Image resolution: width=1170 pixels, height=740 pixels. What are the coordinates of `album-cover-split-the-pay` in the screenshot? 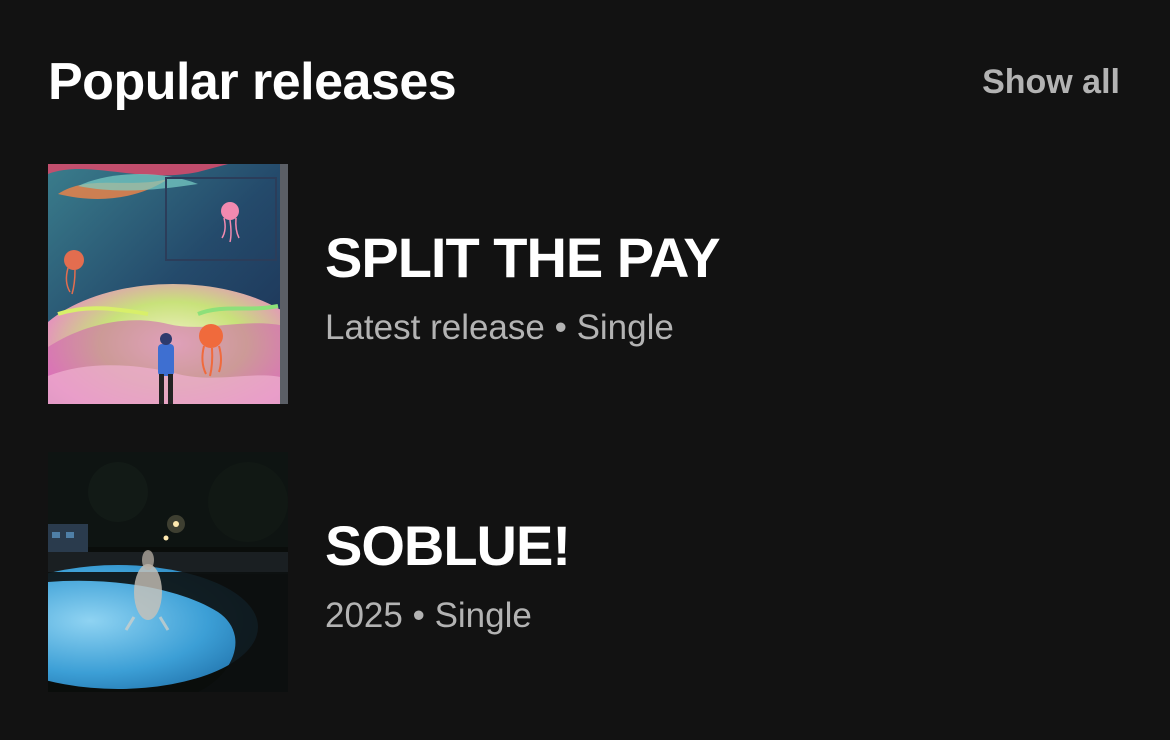 It's located at (168, 284).